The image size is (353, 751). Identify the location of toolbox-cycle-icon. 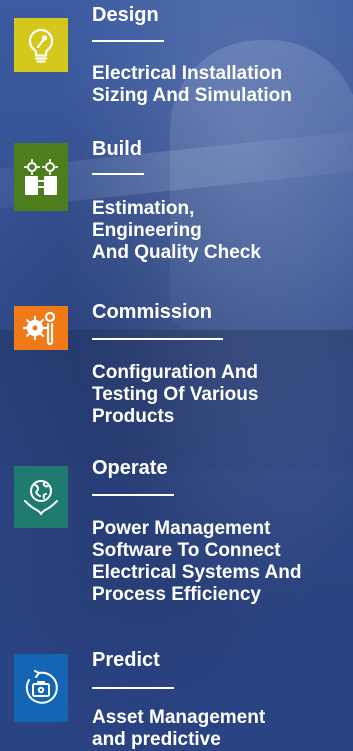
(41, 688).